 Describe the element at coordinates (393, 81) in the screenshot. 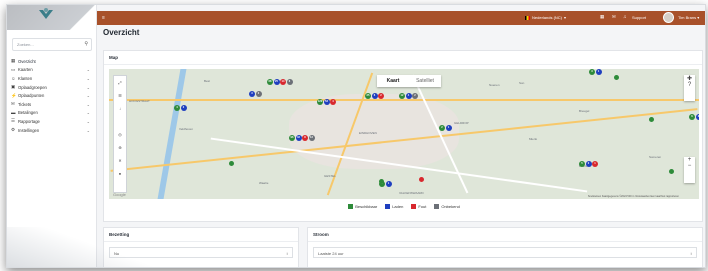

I see `map-type-kaart: Kaart` at that location.